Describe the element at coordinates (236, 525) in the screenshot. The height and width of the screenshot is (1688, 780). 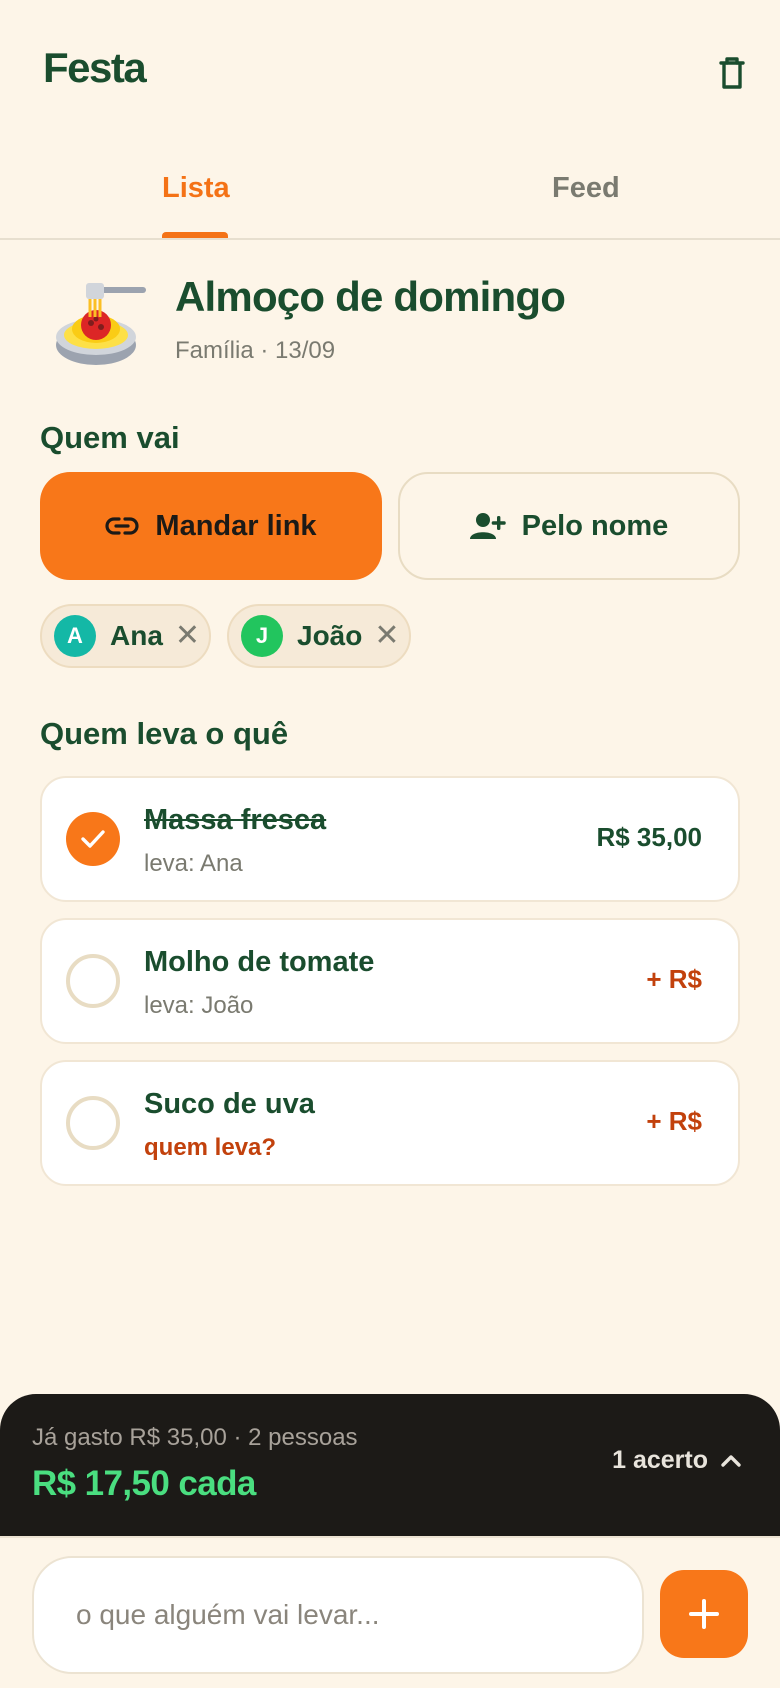
I see `send-link-label: Mandar link` at that location.